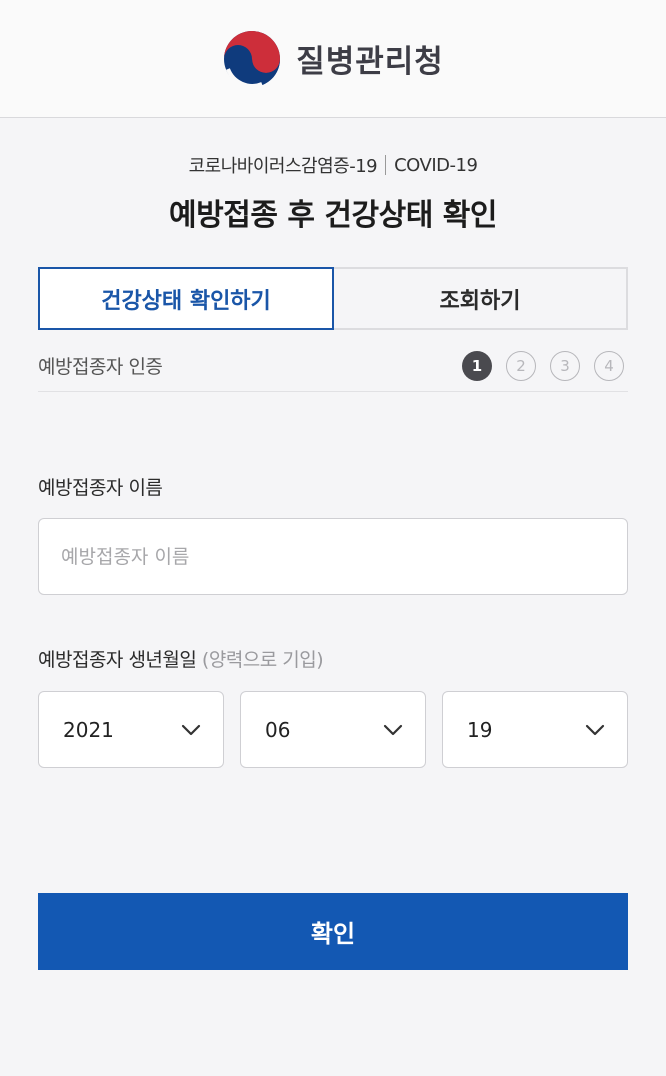 The height and width of the screenshot is (1076, 666). Describe the element at coordinates (480, 729) in the screenshot. I see `birth-day-value: 19` at that location.